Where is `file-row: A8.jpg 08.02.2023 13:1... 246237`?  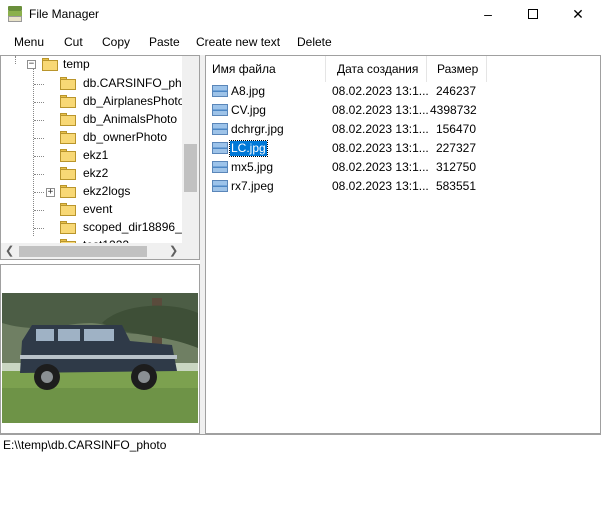
file-row: A8.jpg 08.02.2023 13:1... 246237 is located at coordinates (403, 91).